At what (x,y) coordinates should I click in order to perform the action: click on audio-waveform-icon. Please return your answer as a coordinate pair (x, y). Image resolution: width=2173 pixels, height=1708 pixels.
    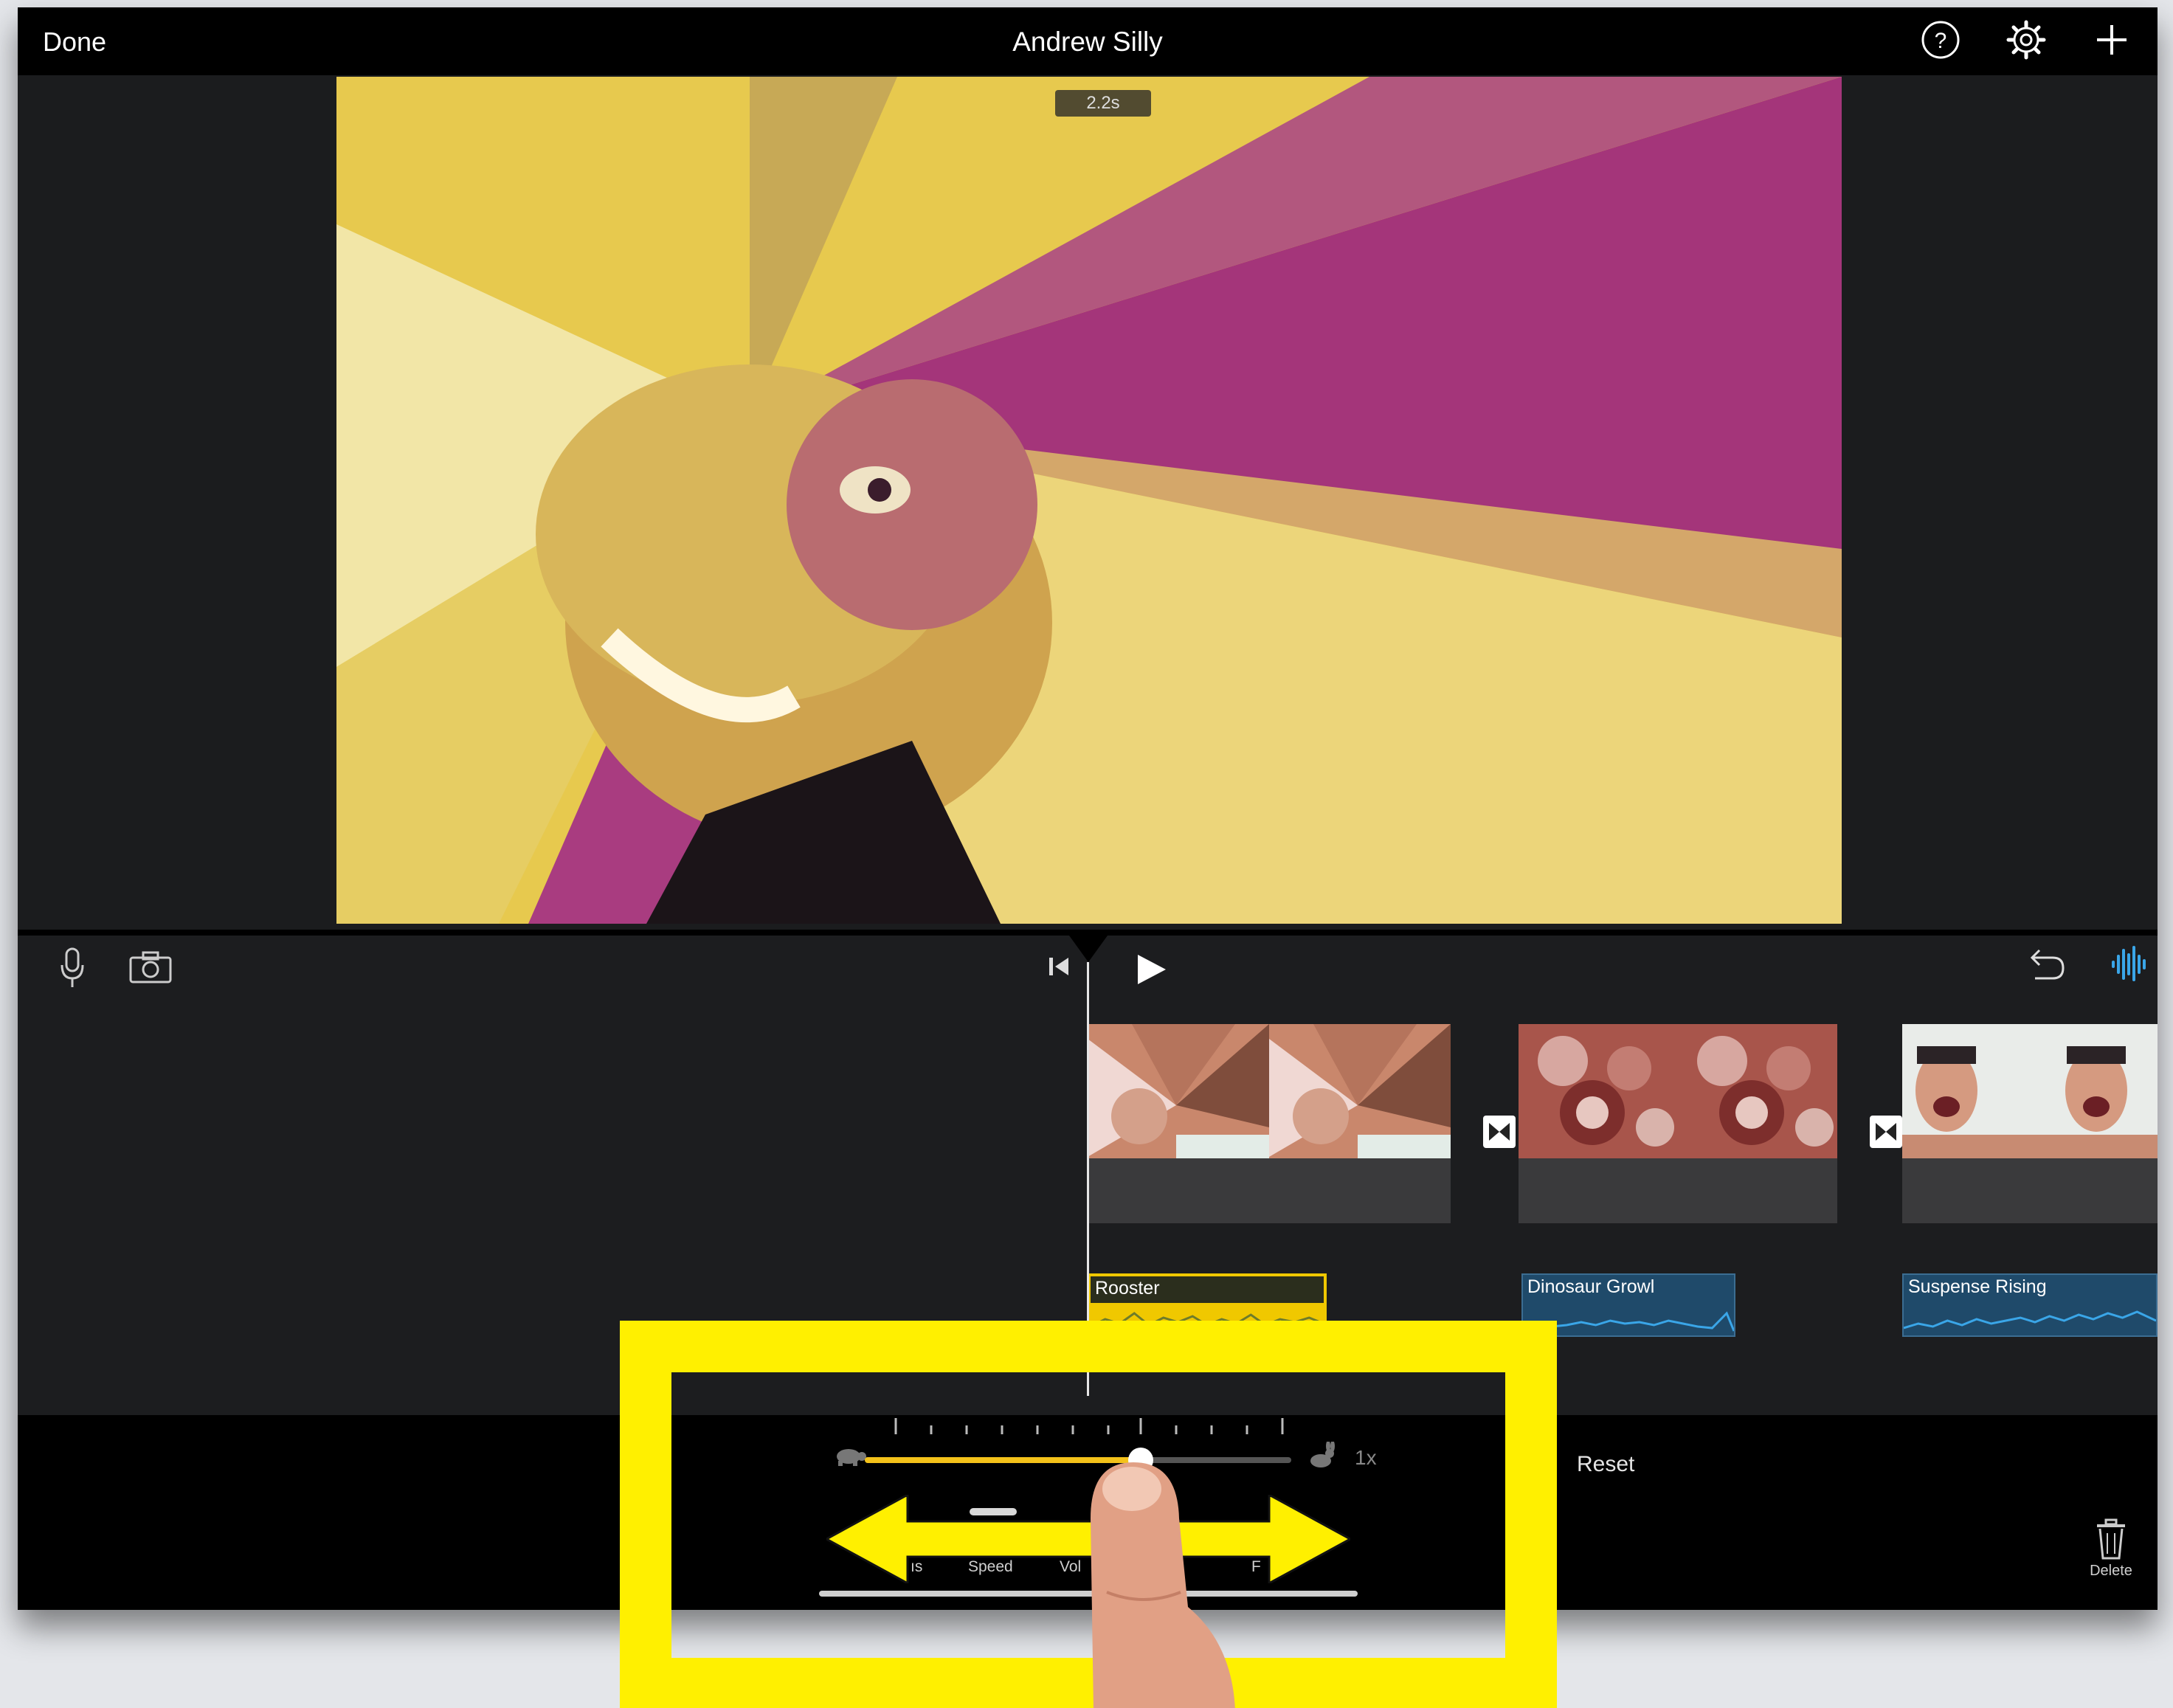
    Looking at the image, I should click on (2129, 963).